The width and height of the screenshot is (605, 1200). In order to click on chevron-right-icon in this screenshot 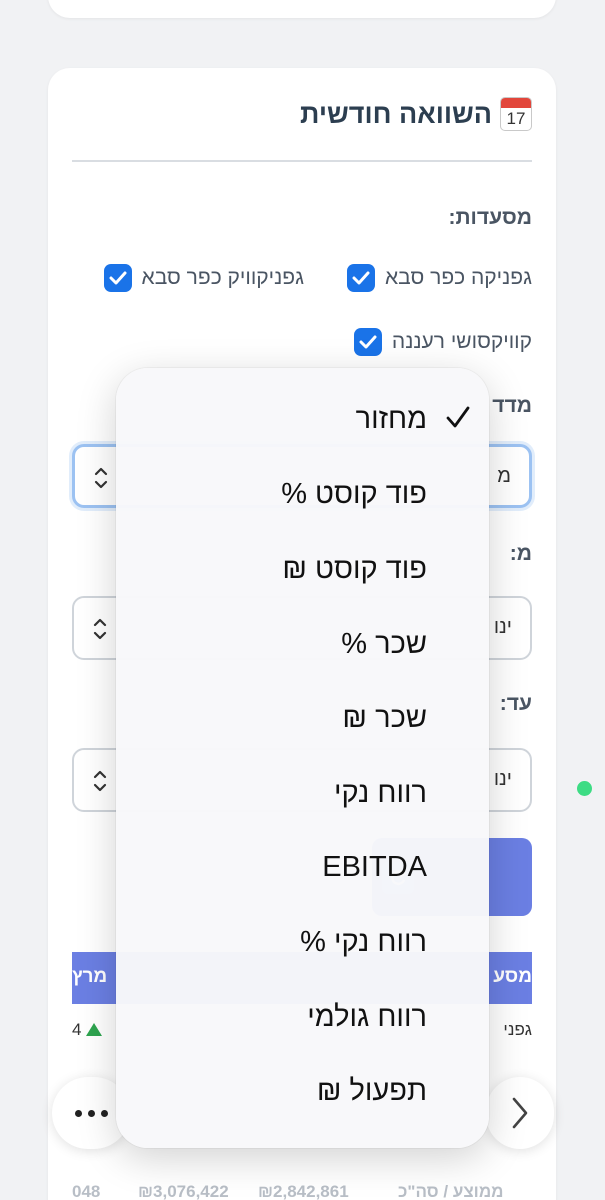, I will do `click(520, 1113)`.